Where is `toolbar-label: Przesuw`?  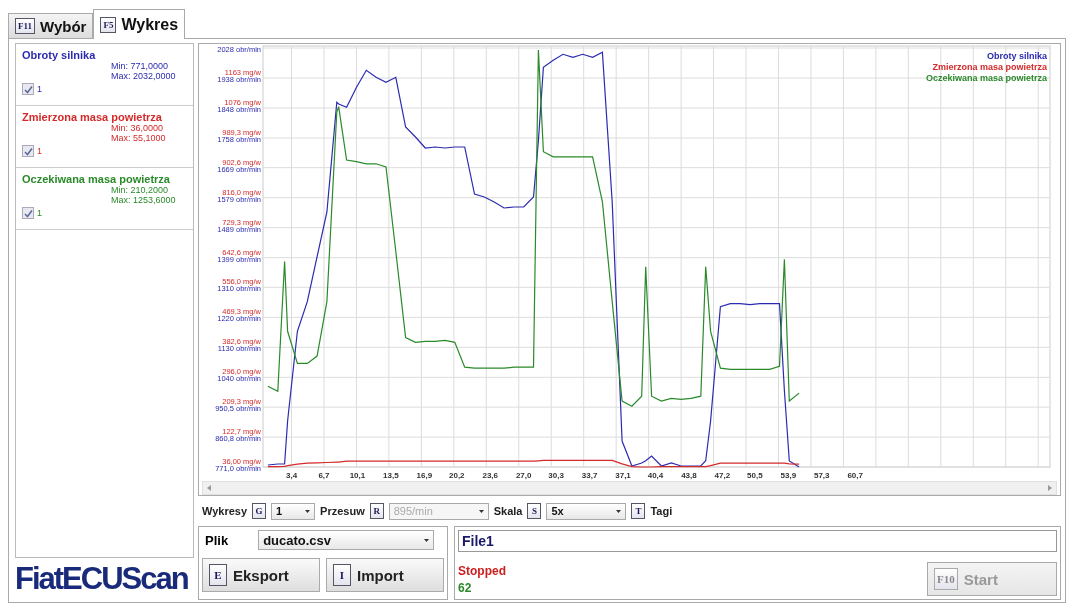
toolbar-label: Przesuw is located at coordinates (342, 511).